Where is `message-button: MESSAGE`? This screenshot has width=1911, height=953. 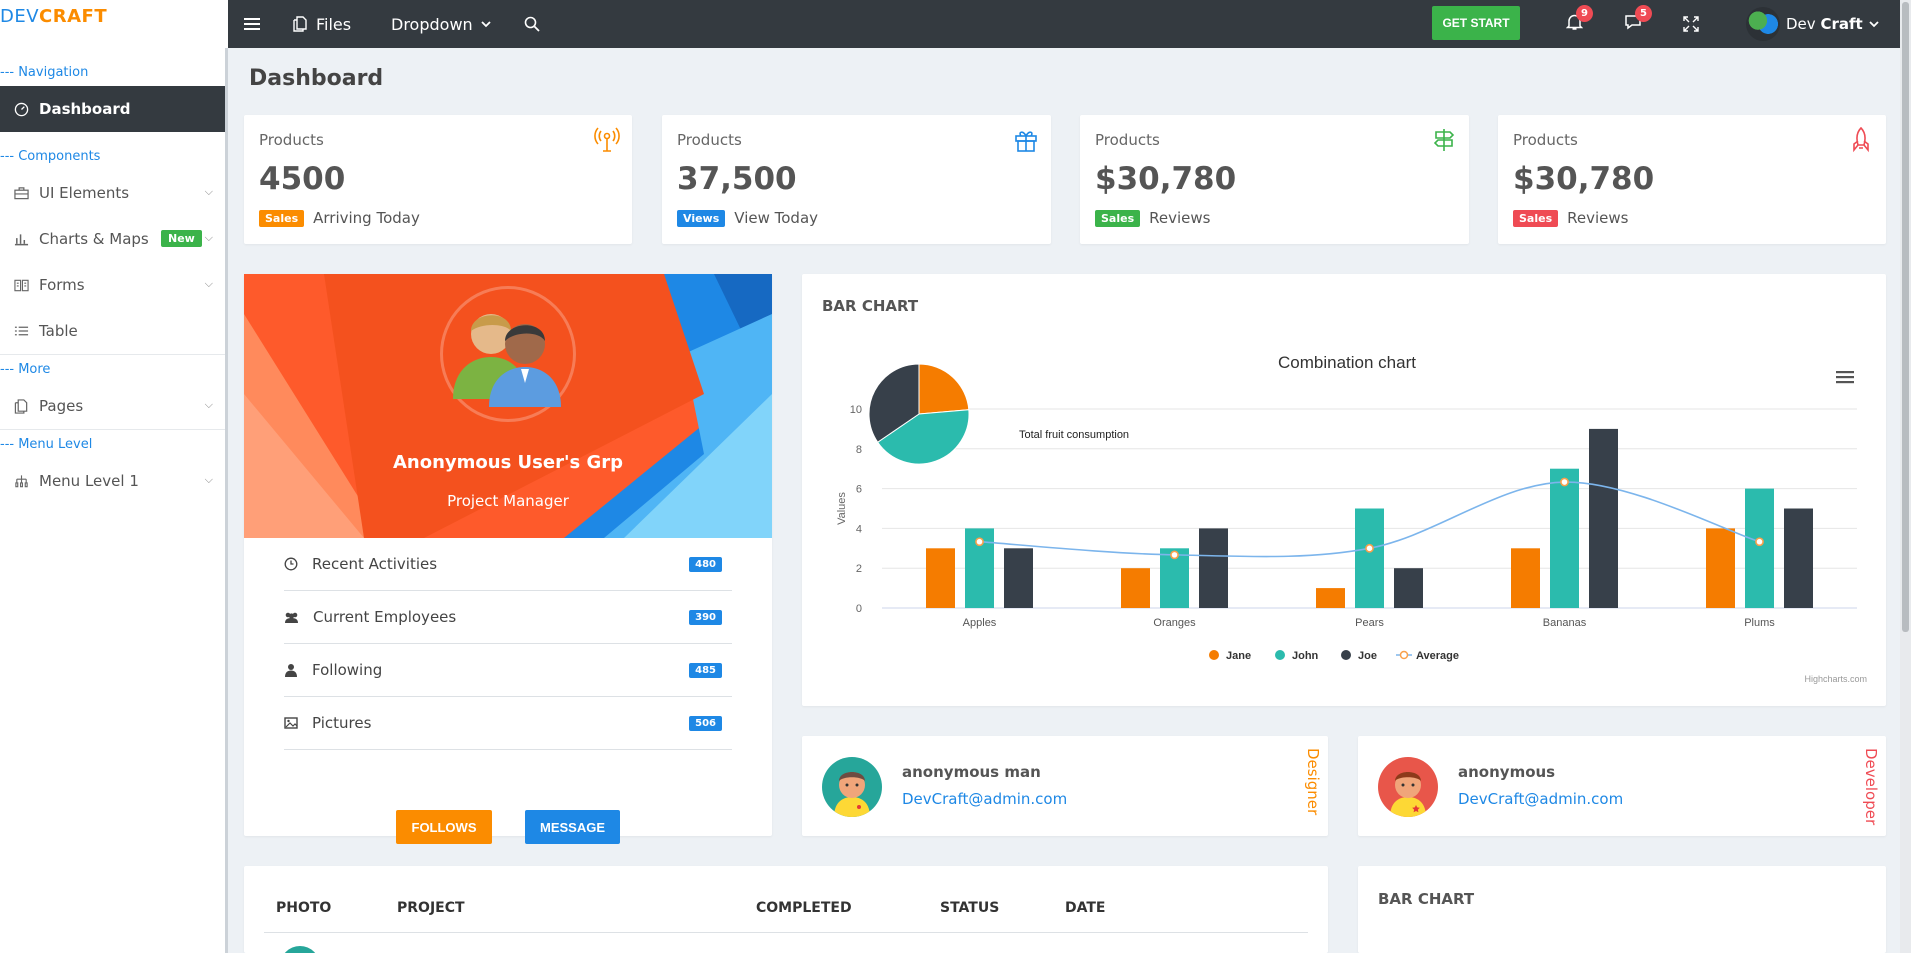
message-button: MESSAGE is located at coordinates (572, 827).